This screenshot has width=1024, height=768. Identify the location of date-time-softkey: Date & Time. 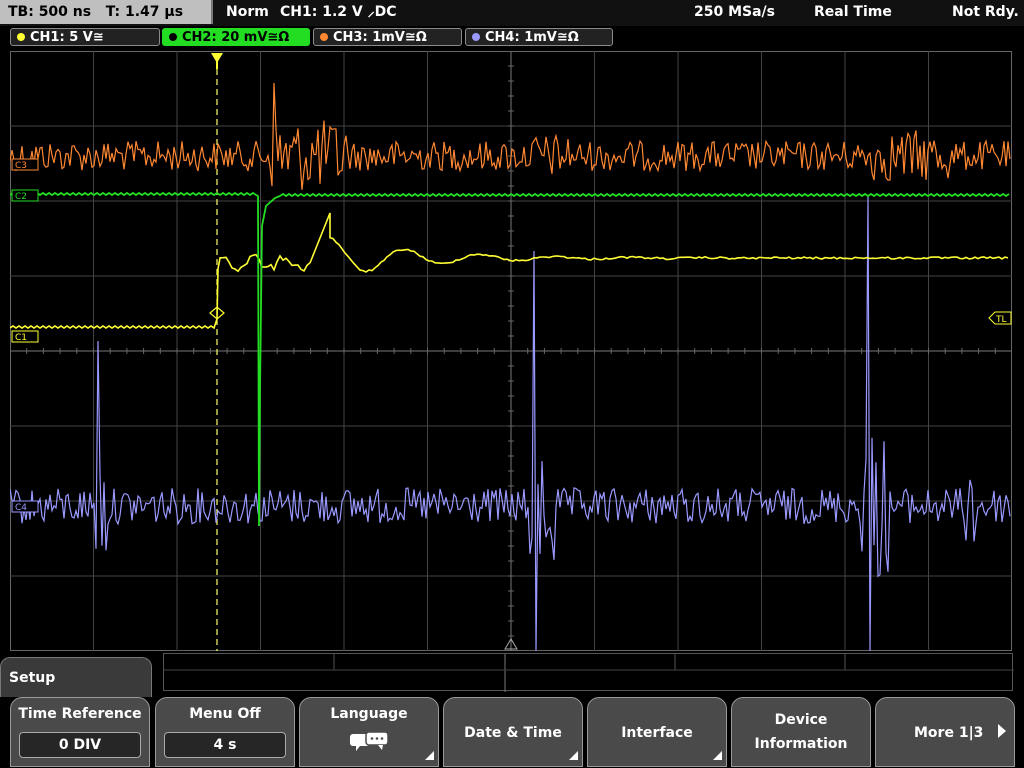
(513, 732).